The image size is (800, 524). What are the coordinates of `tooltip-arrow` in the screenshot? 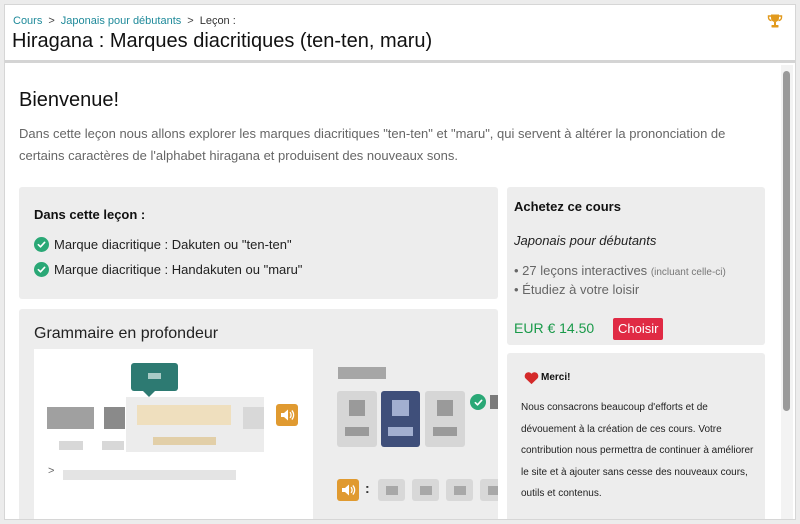 It's located at (149, 393).